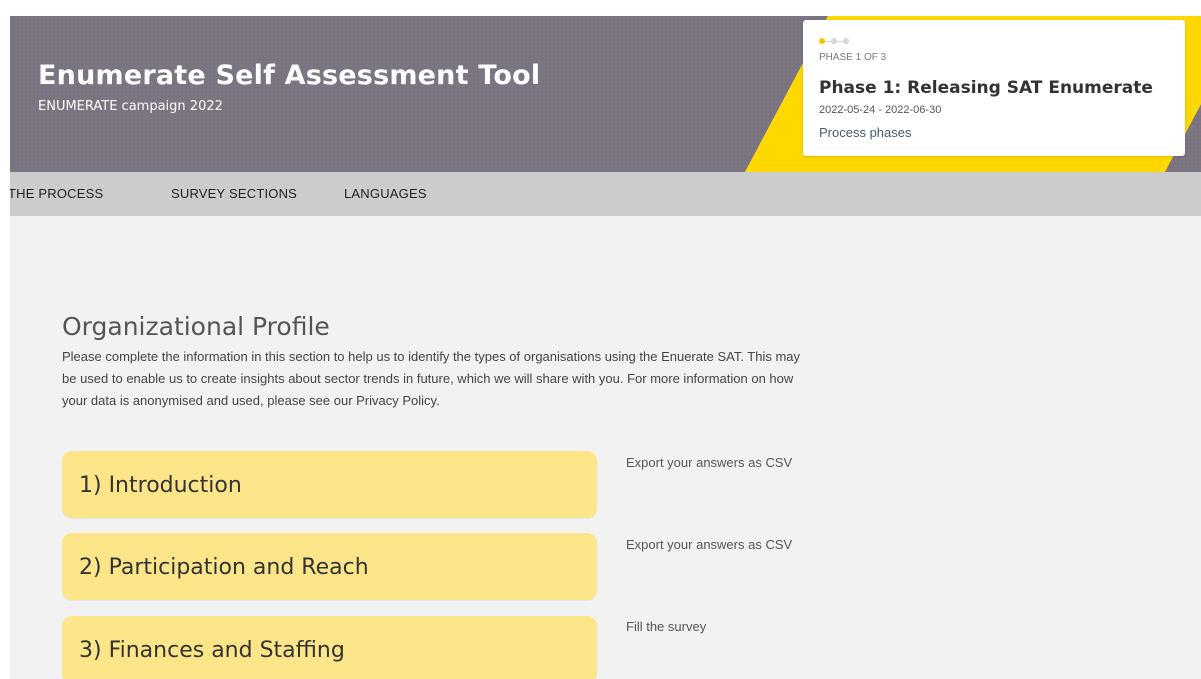  Describe the element at coordinates (56, 193) in the screenshot. I see `nav-the-process: THE PROCESS` at that location.